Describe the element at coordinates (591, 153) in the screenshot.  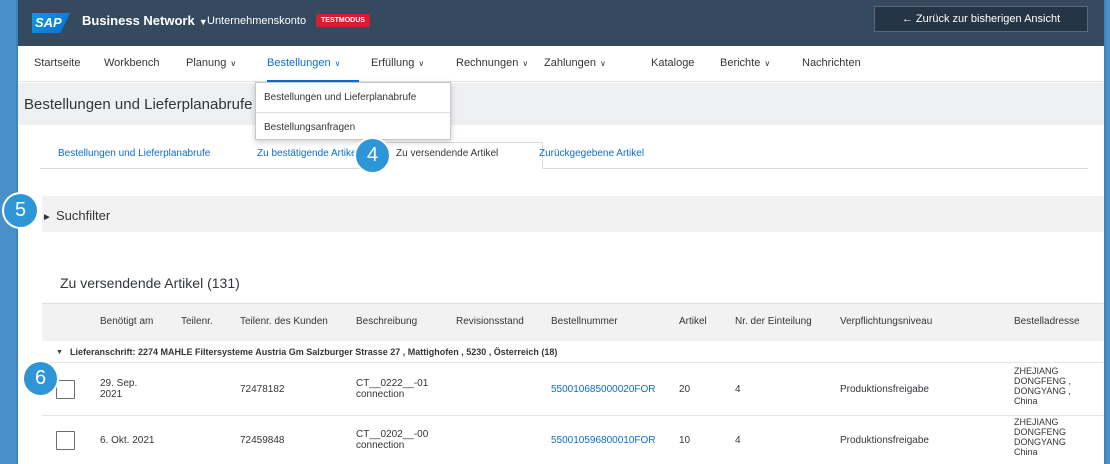
I see `tab-returned-items: Zurückgegebene Artikel` at that location.